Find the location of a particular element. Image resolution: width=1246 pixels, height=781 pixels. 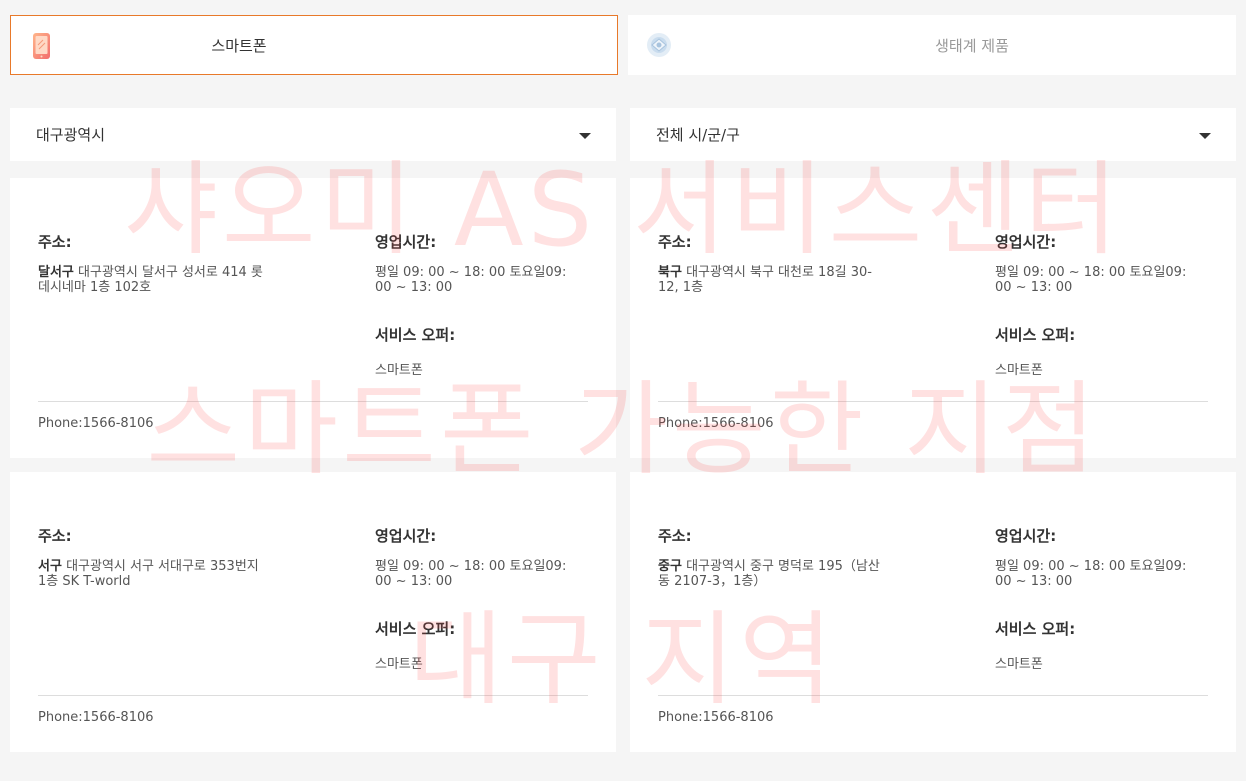

store-district: 북구 is located at coordinates (670, 272).